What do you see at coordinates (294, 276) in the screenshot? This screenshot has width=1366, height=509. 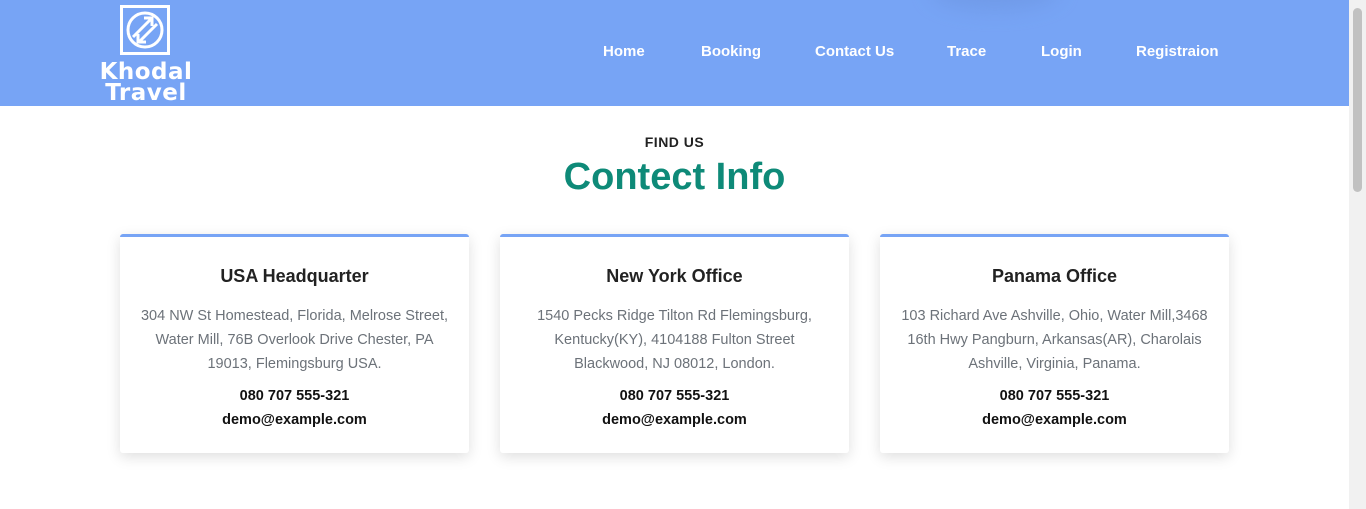 I see `card-title: USA Headquarter` at bounding box center [294, 276].